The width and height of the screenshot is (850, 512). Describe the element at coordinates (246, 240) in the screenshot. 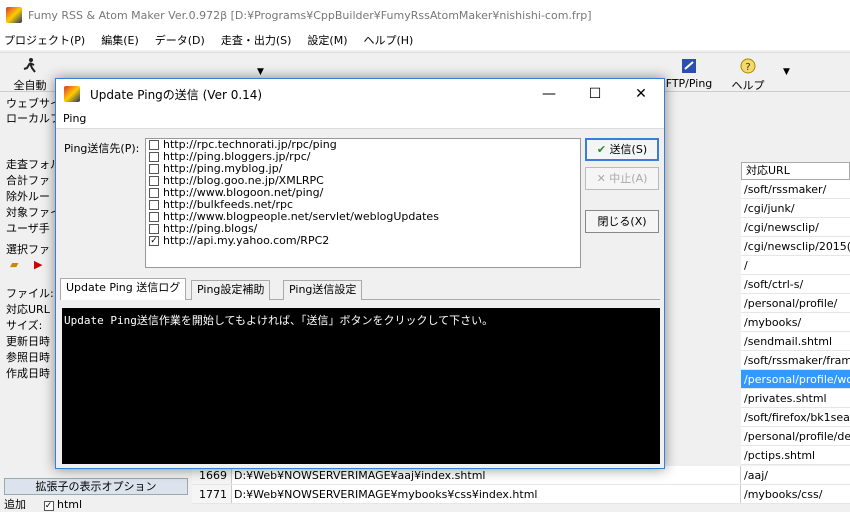

I see `ping-url: http://api.my.yahoo.com/RPC2` at that location.